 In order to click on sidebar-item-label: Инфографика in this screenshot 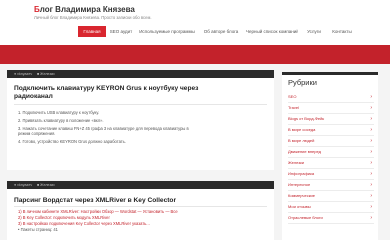, I will do `click(301, 173)`.